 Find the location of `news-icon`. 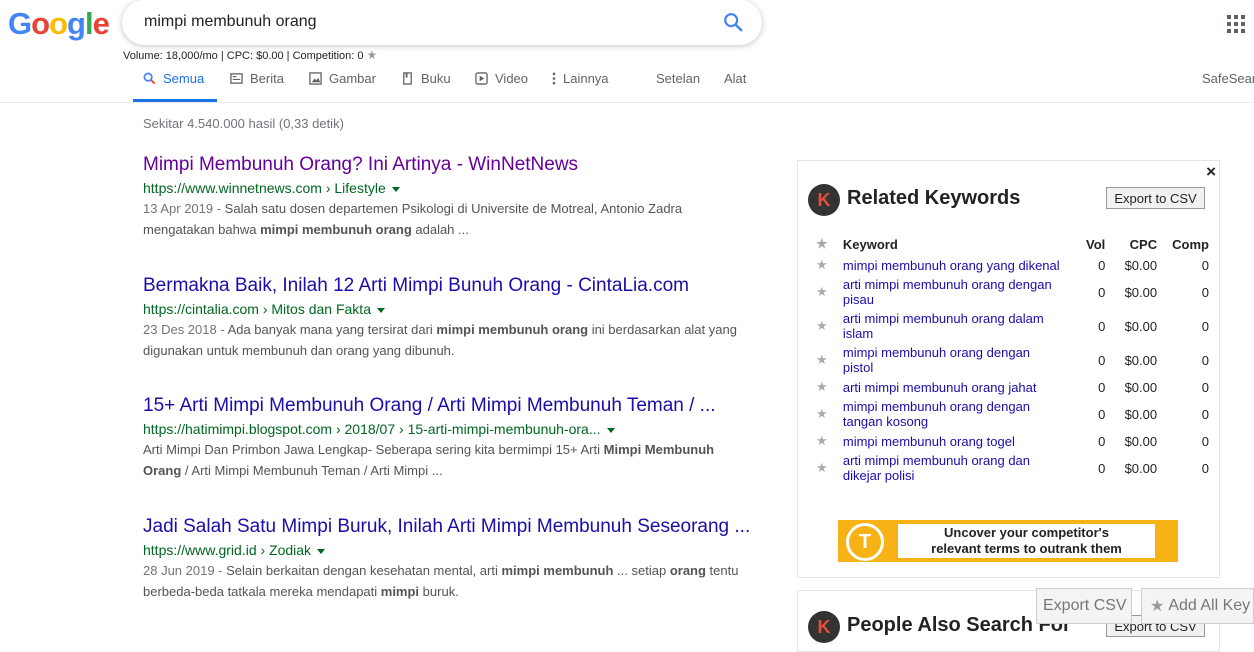

news-icon is located at coordinates (236, 78).